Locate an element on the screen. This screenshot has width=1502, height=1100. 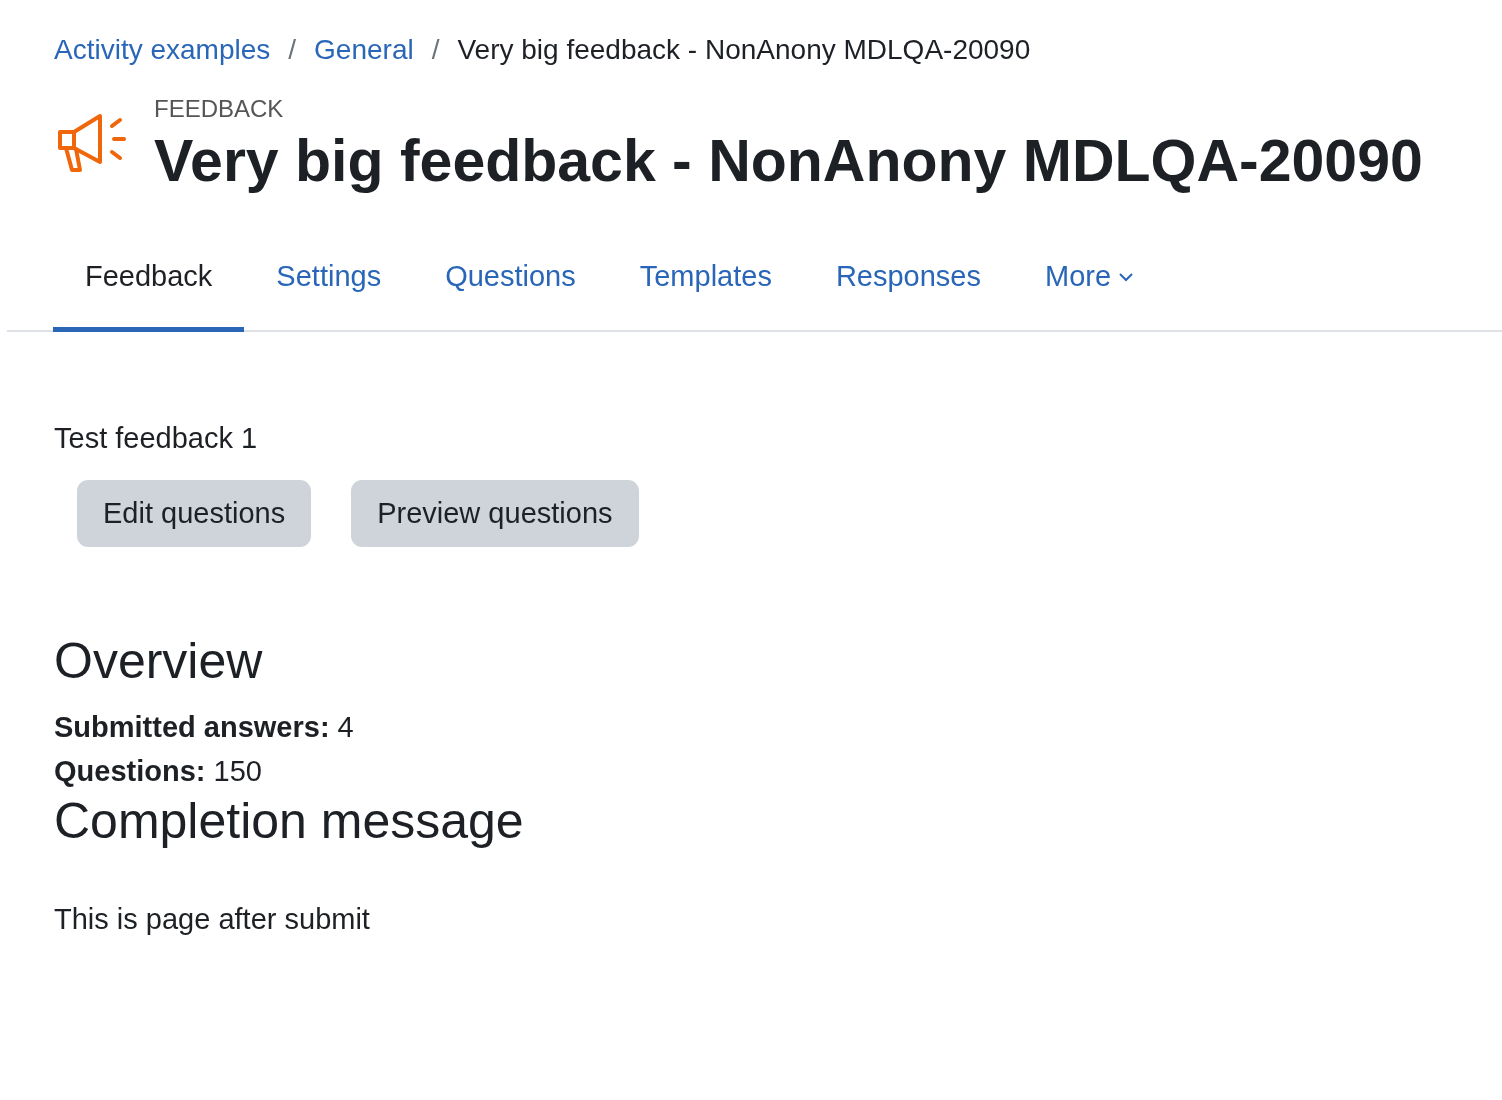
intro-text: Test feedback 1 is located at coordinates (156, 438).